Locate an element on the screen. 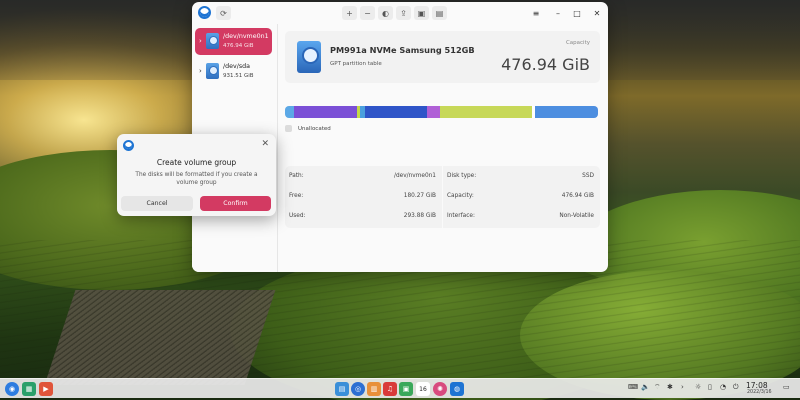  sidebar-item-nvme0n1: › /dev/nvme0n1 476.94 GiB is located at coordinates (233, 41).